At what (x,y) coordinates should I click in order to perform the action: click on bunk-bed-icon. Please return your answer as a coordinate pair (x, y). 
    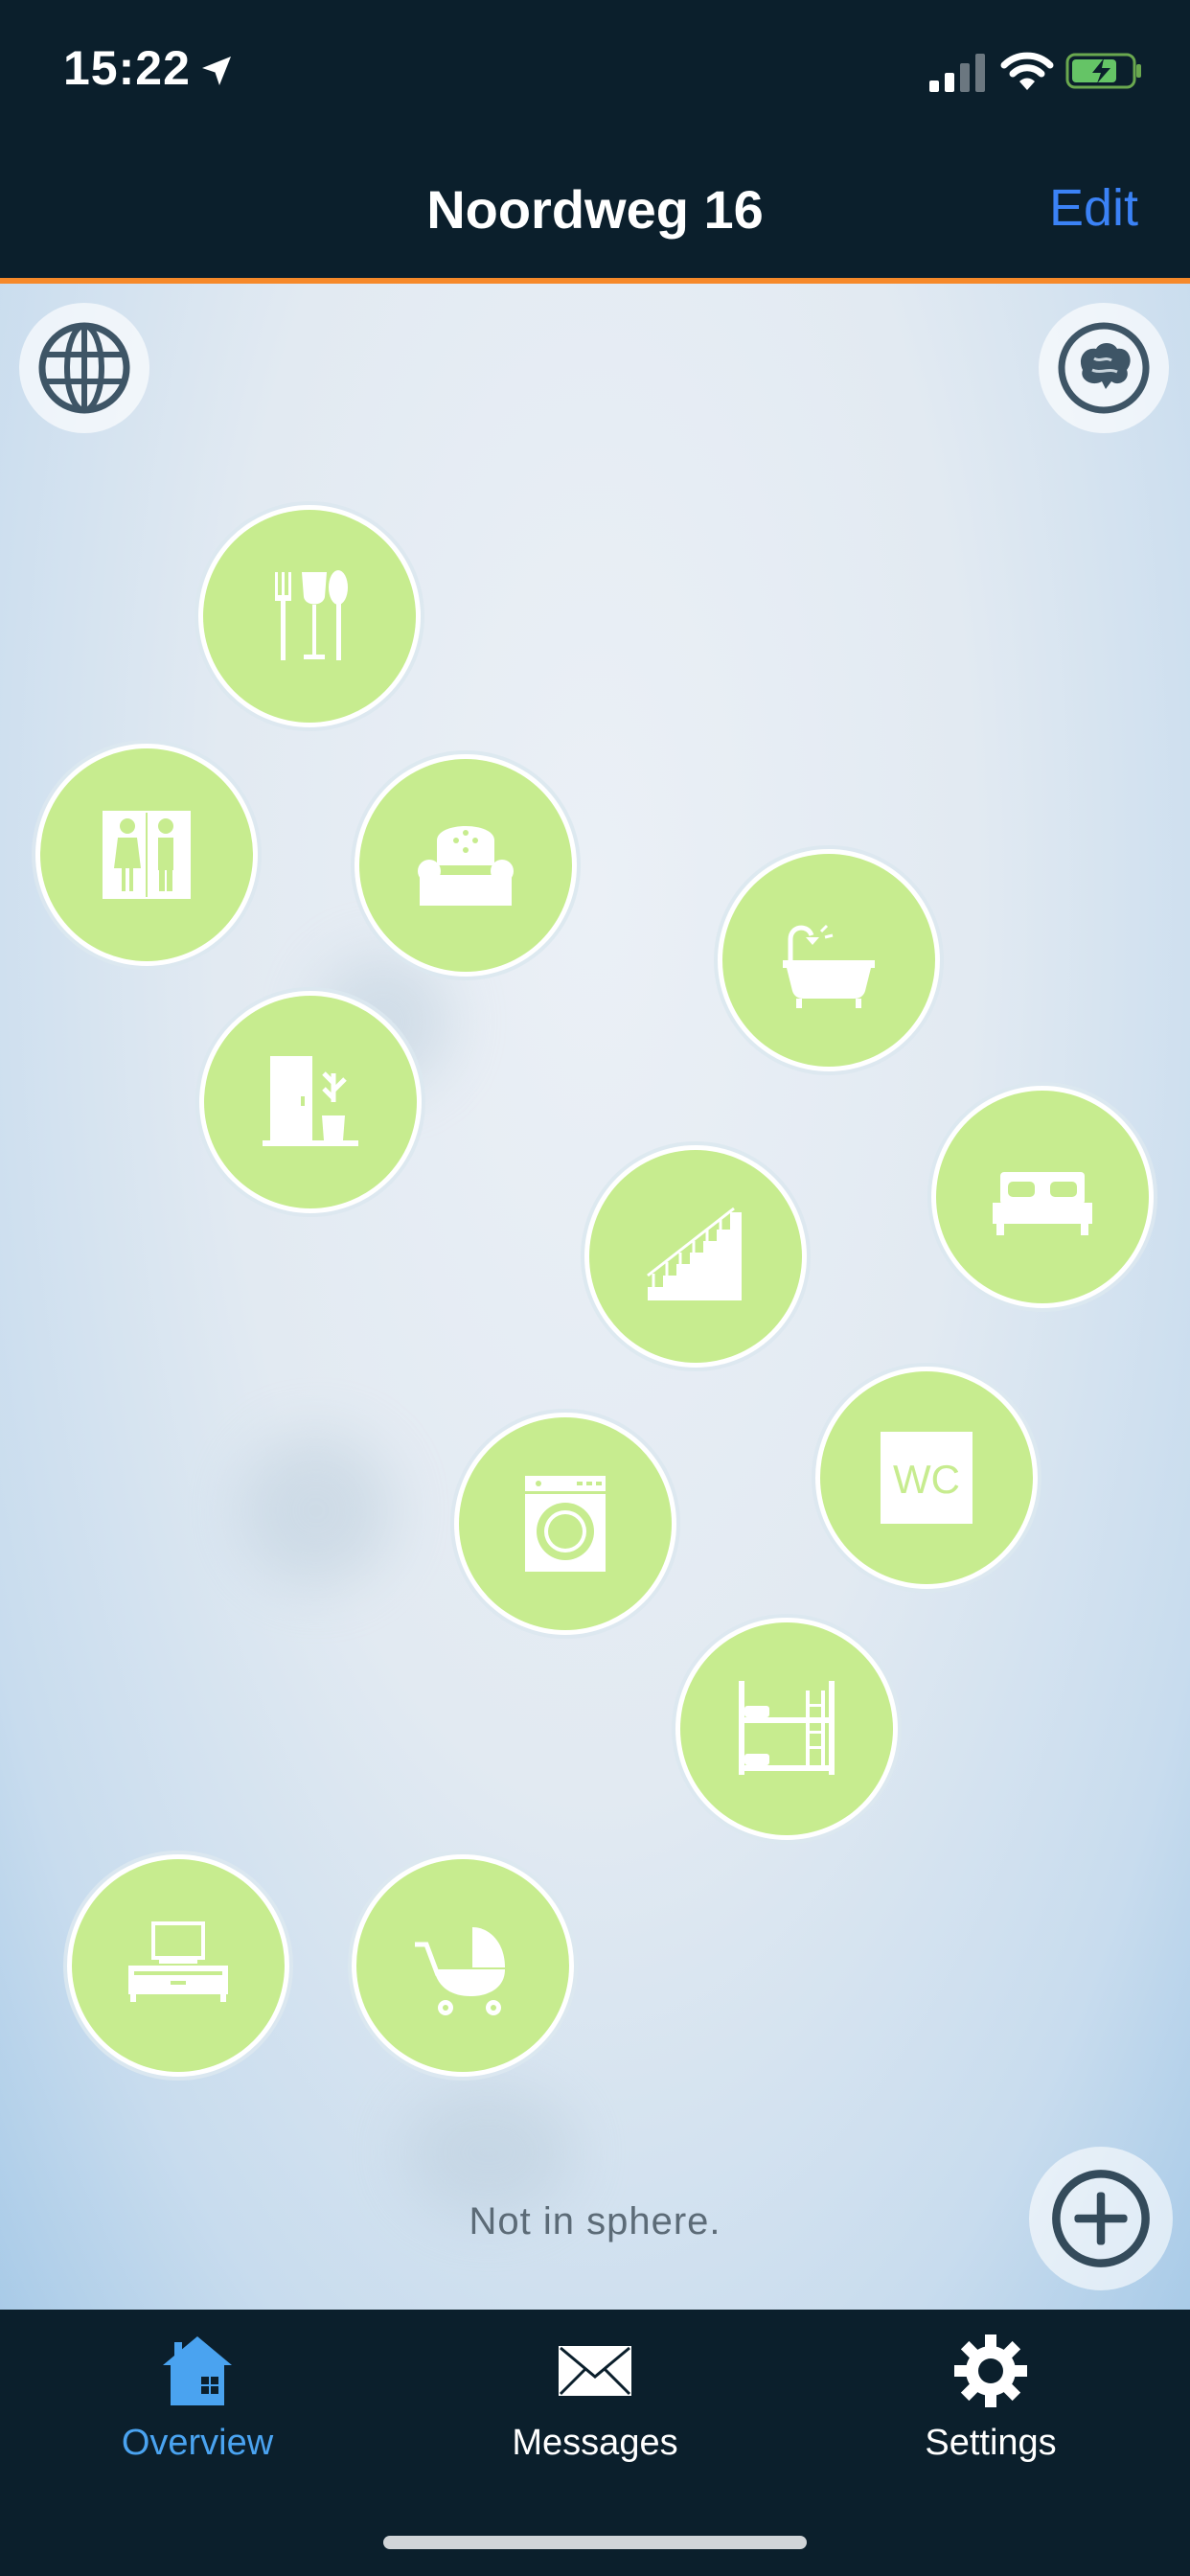
    Looking at the image, I should click on (787, 1728).